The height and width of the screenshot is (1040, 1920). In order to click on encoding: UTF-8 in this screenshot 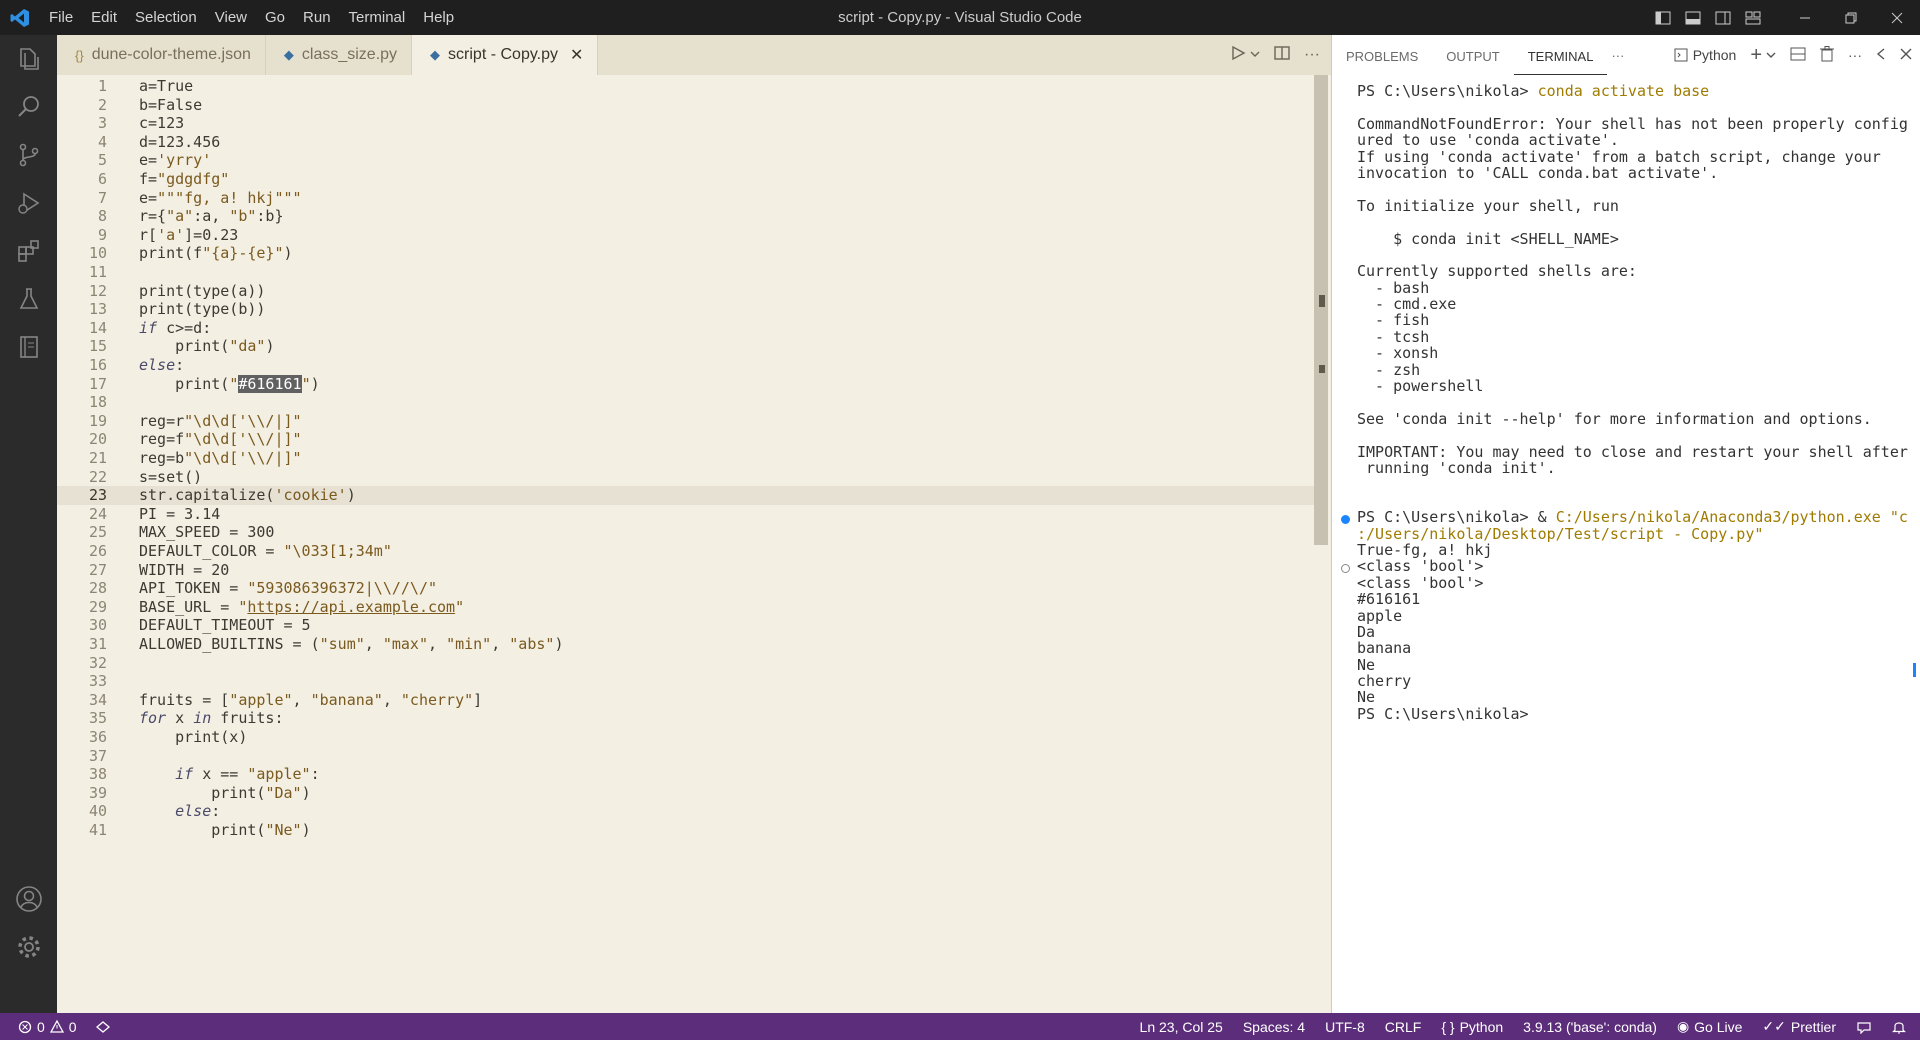, I will do `click(1345, 1027)`.